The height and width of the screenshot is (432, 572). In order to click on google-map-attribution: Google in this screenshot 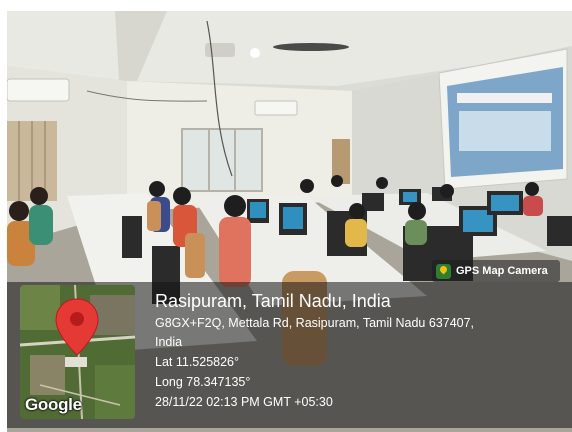, I will do `click(53, 404)`.